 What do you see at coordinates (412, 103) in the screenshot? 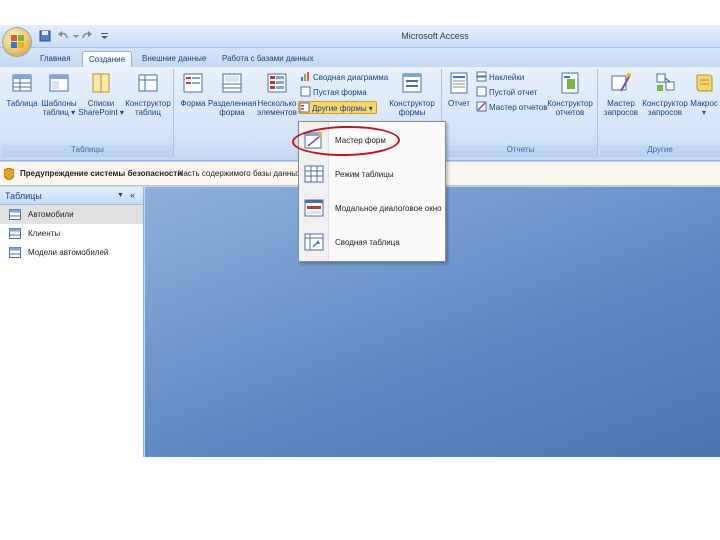
I see `form-designer-label: Конструктор` at bounding box center [412, 103].